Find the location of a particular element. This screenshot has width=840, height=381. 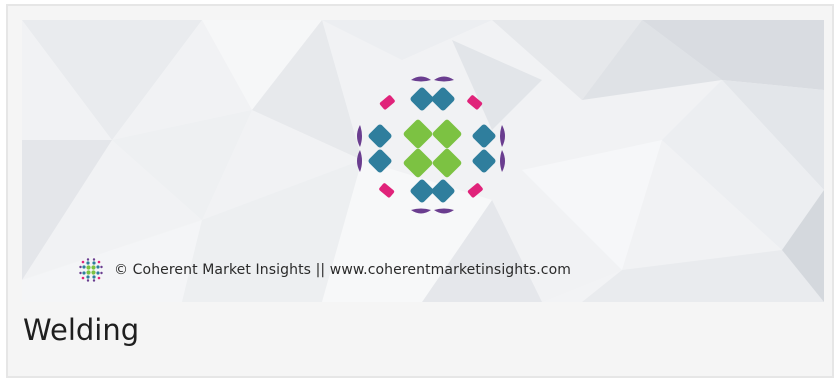

card-title: Welding is located at coordinates (81, 330).